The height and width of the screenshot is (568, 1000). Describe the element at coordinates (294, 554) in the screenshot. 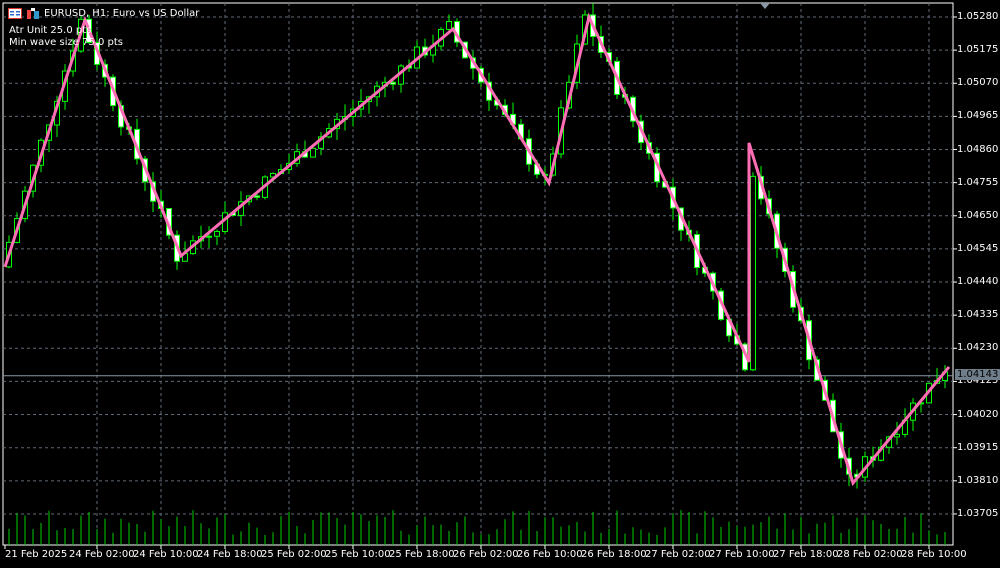

I see `time-label: 25 Feb 02:00` at that location.